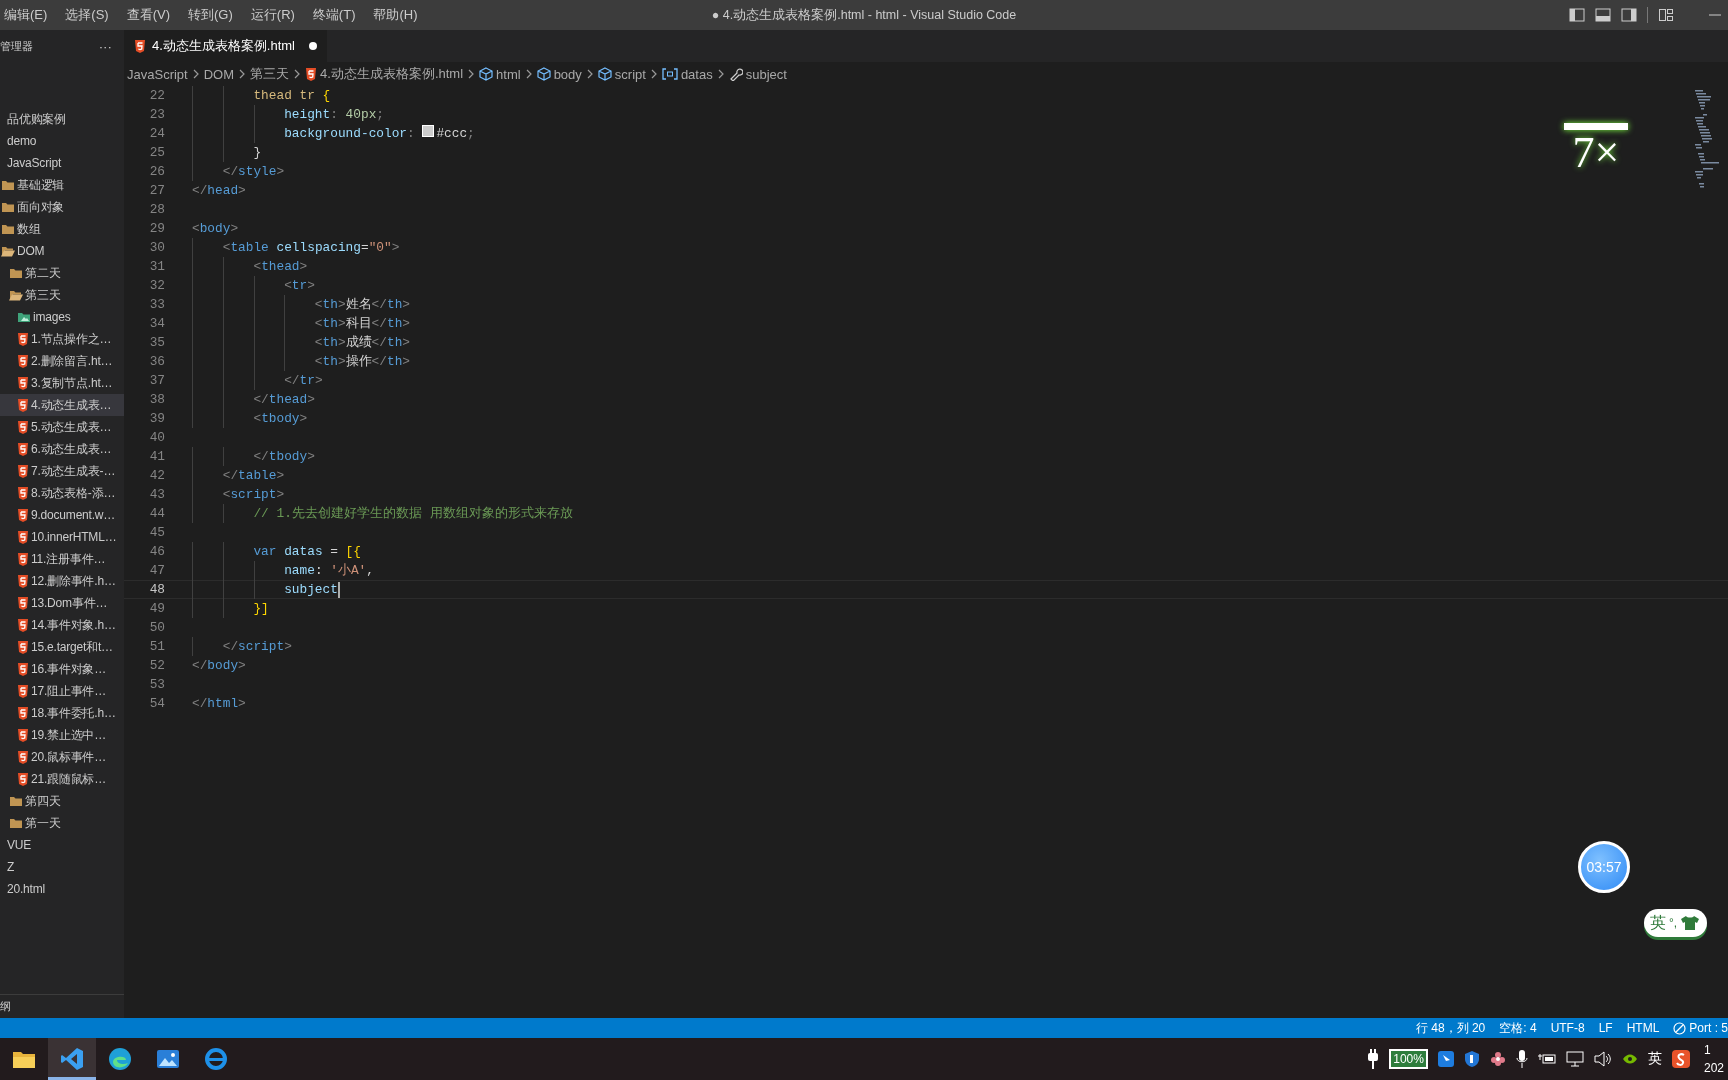  Describe the element at coordinates (687, 74) in the screenshot. I see `breadcrumb-item: datas` at that location.